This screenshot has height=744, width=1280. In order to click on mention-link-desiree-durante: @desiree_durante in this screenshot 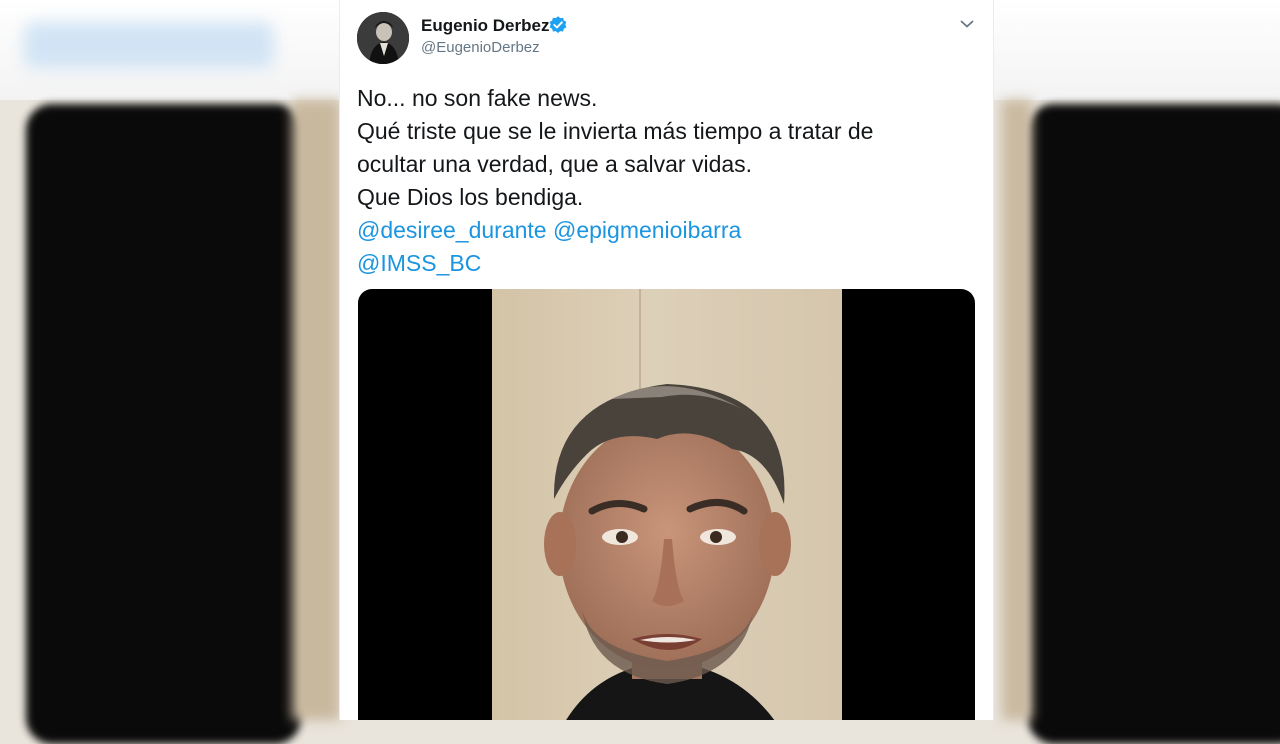, I will do `click(452, 230)`.